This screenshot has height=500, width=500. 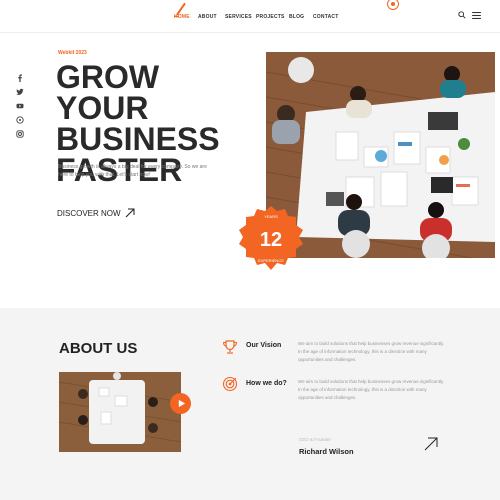 I want to click on play-icon, so click(x=182, y=403).